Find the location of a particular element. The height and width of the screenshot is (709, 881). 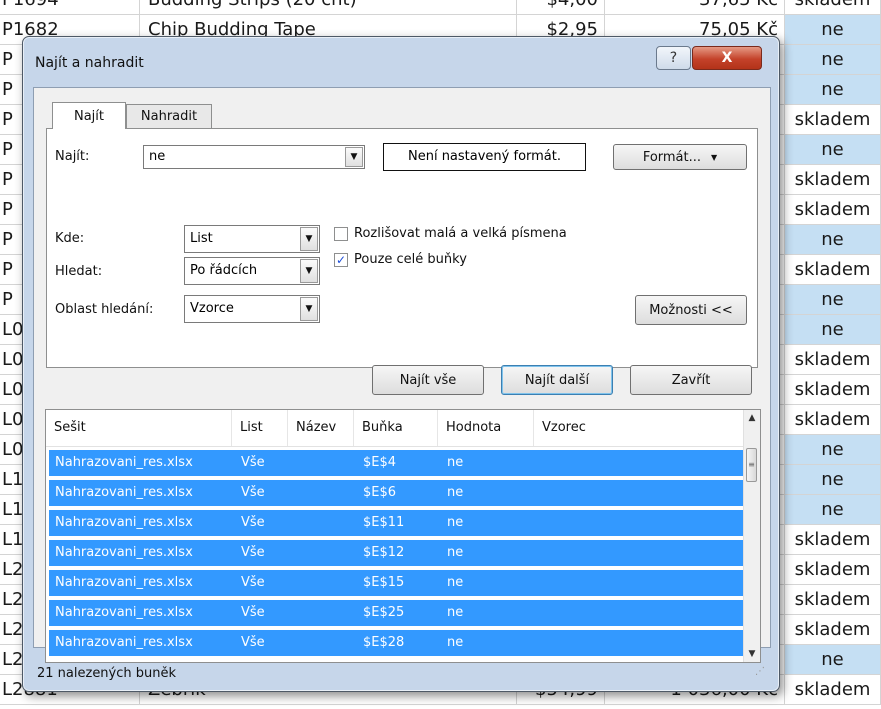

close-window-button: X is located at coordinates (727, 58).